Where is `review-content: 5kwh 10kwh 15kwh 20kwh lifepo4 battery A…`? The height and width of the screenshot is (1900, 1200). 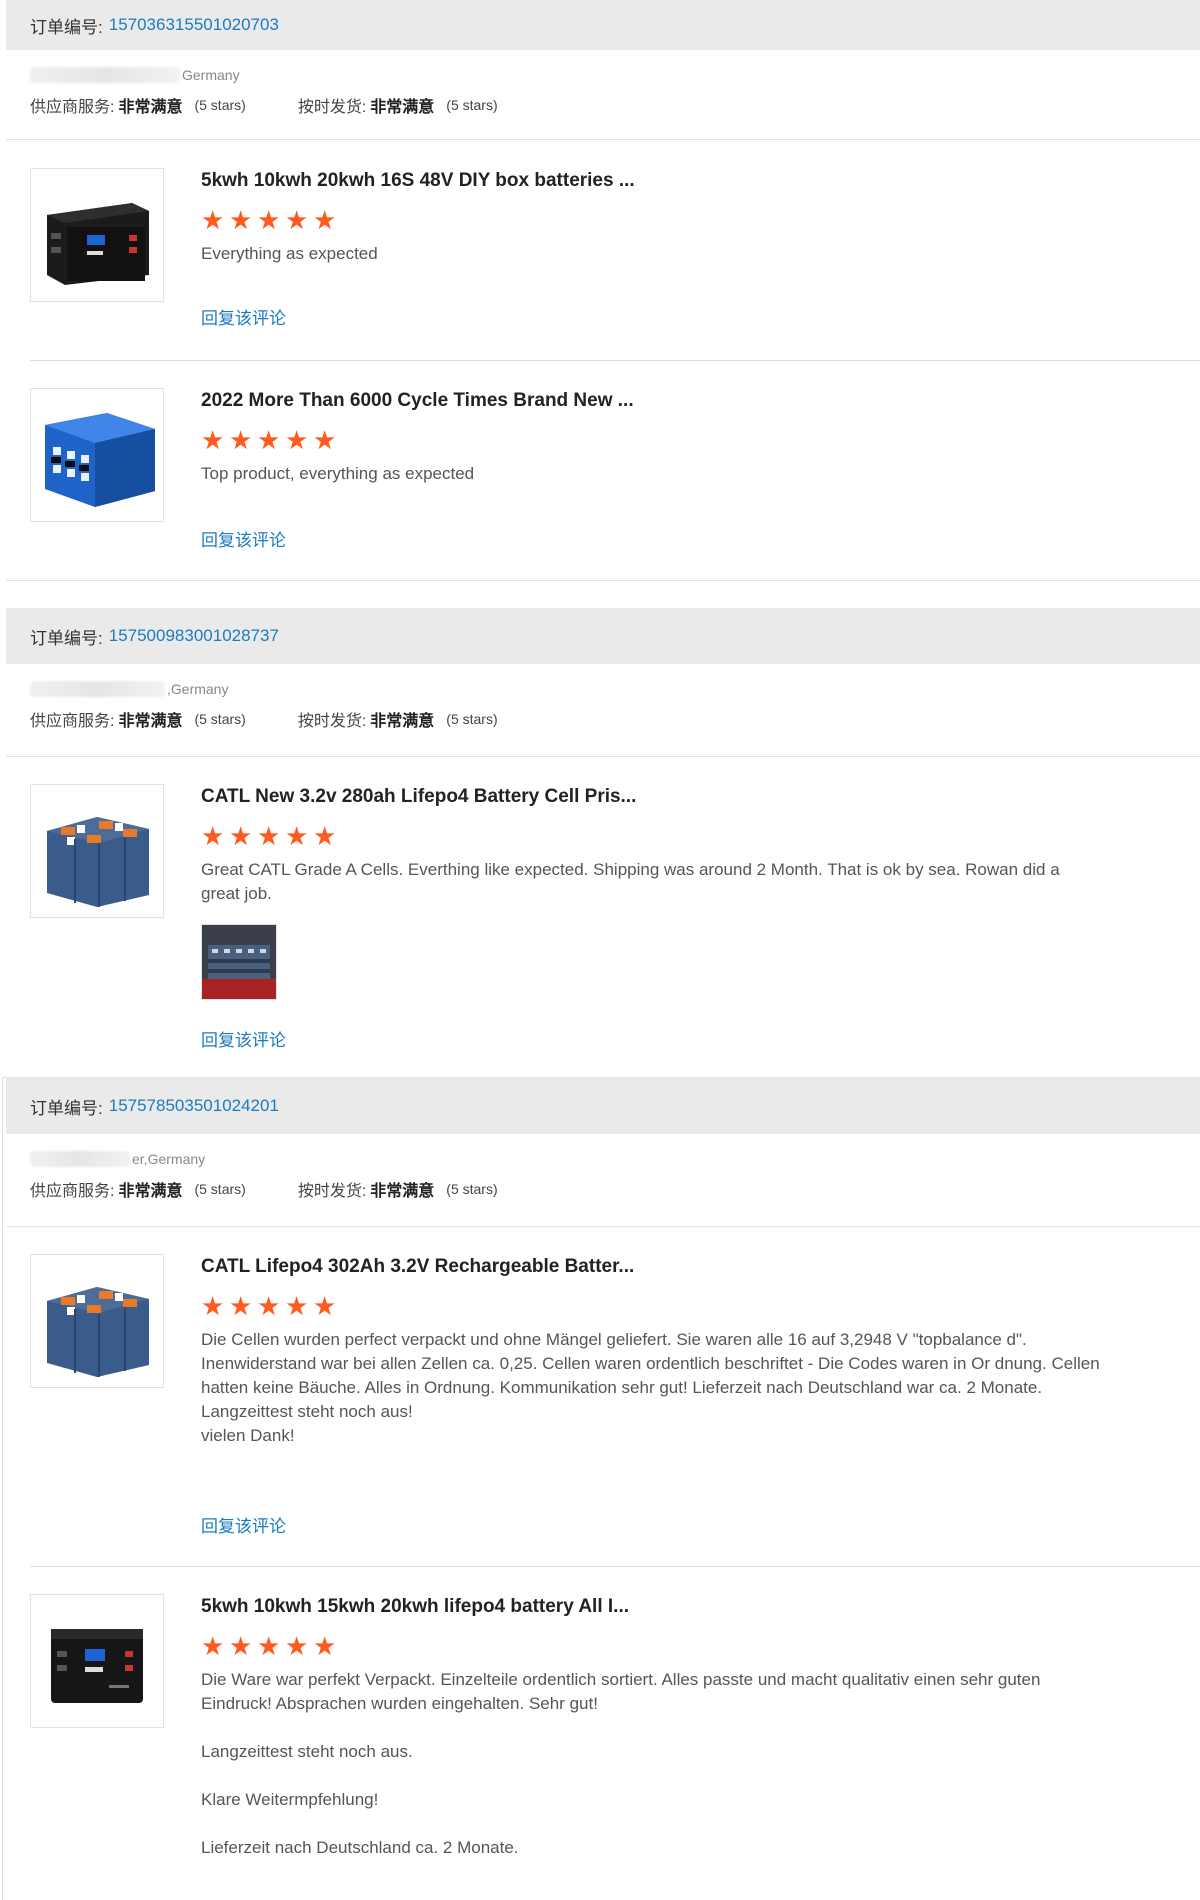 review-content: 5kwh 10kwh 15kwh 20kwh lifepo4 battery A… is located at coordinates (651, 1727).